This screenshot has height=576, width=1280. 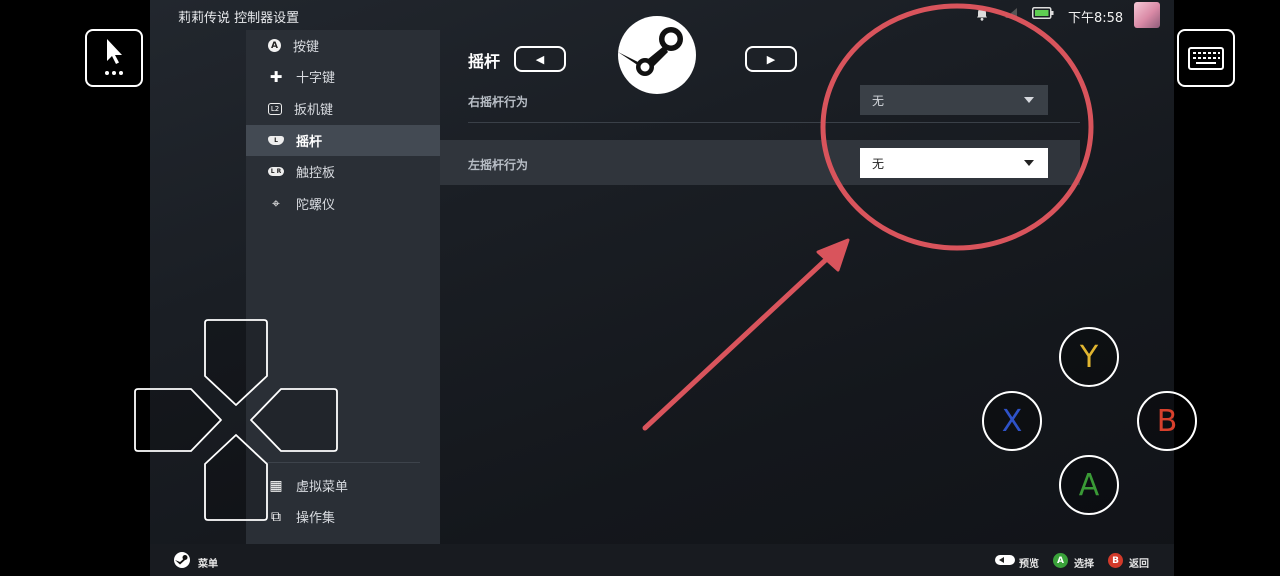 What do you see at coordinates (316, 78) in the screenshot?
I see `sidebar-item-label: 十字键` at bounding box center [316, 78].